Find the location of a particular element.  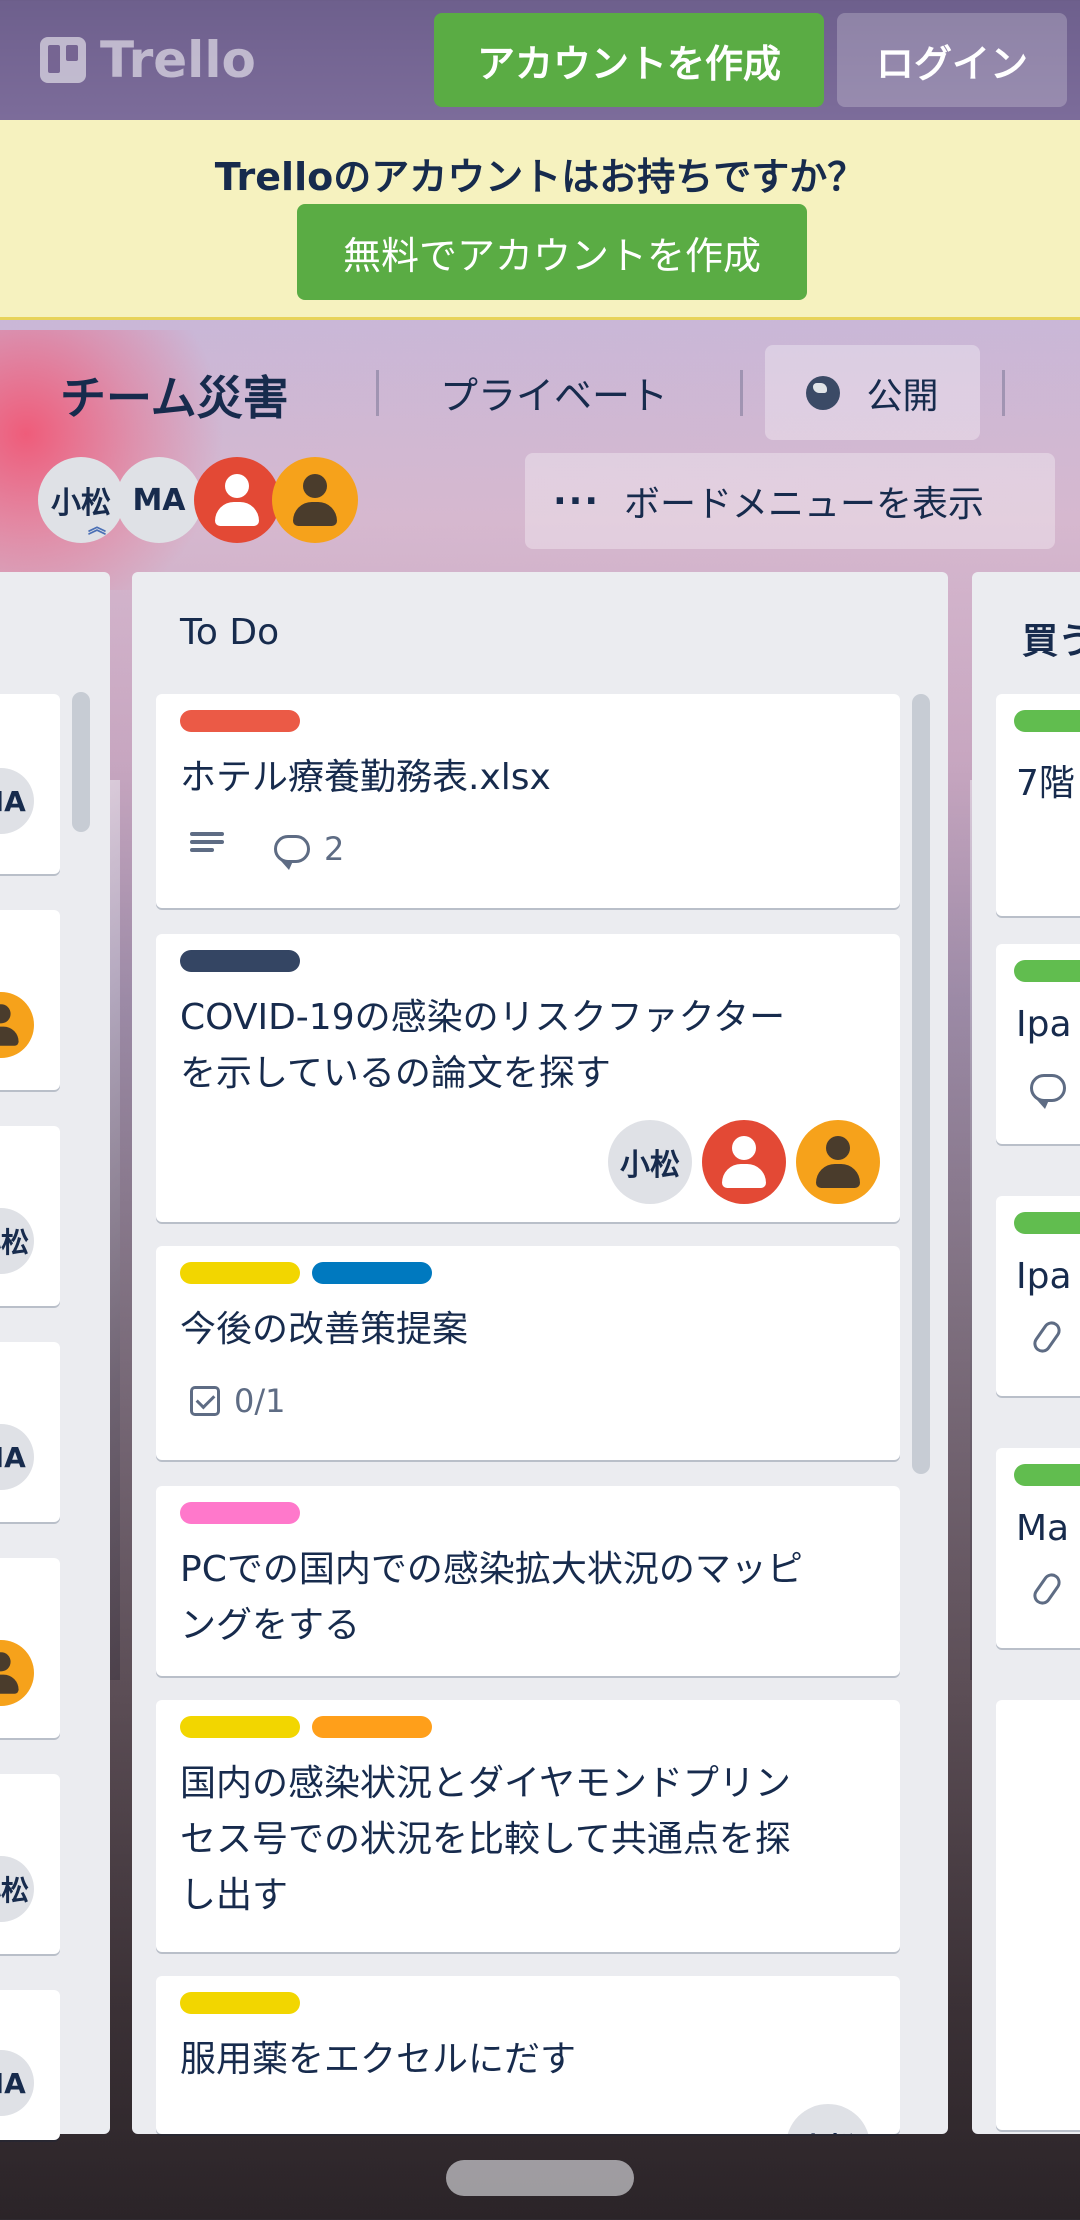

list-left: MA 小松 MA 小松 MA is located at coordinates (55, 1356).